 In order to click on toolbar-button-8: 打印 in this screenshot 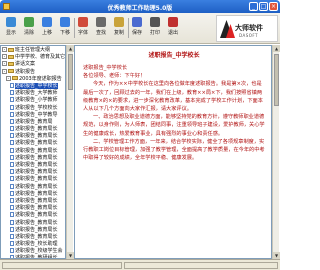, I will do `click(155, 28)`.